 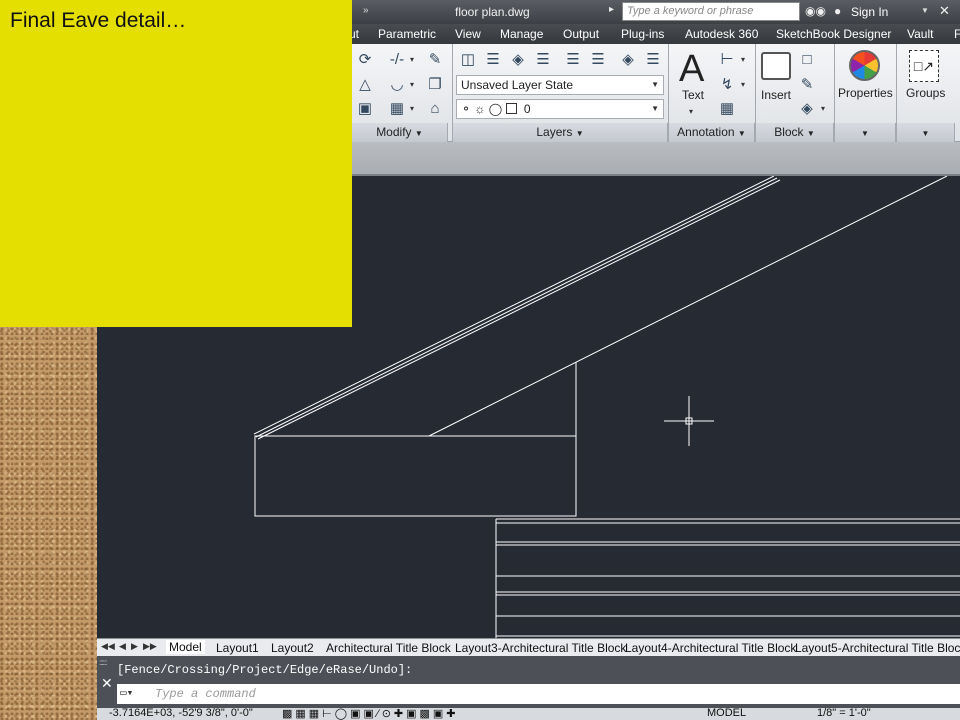 I want to click on groups-panel-footer: ▼, so click(x=926, y=132).